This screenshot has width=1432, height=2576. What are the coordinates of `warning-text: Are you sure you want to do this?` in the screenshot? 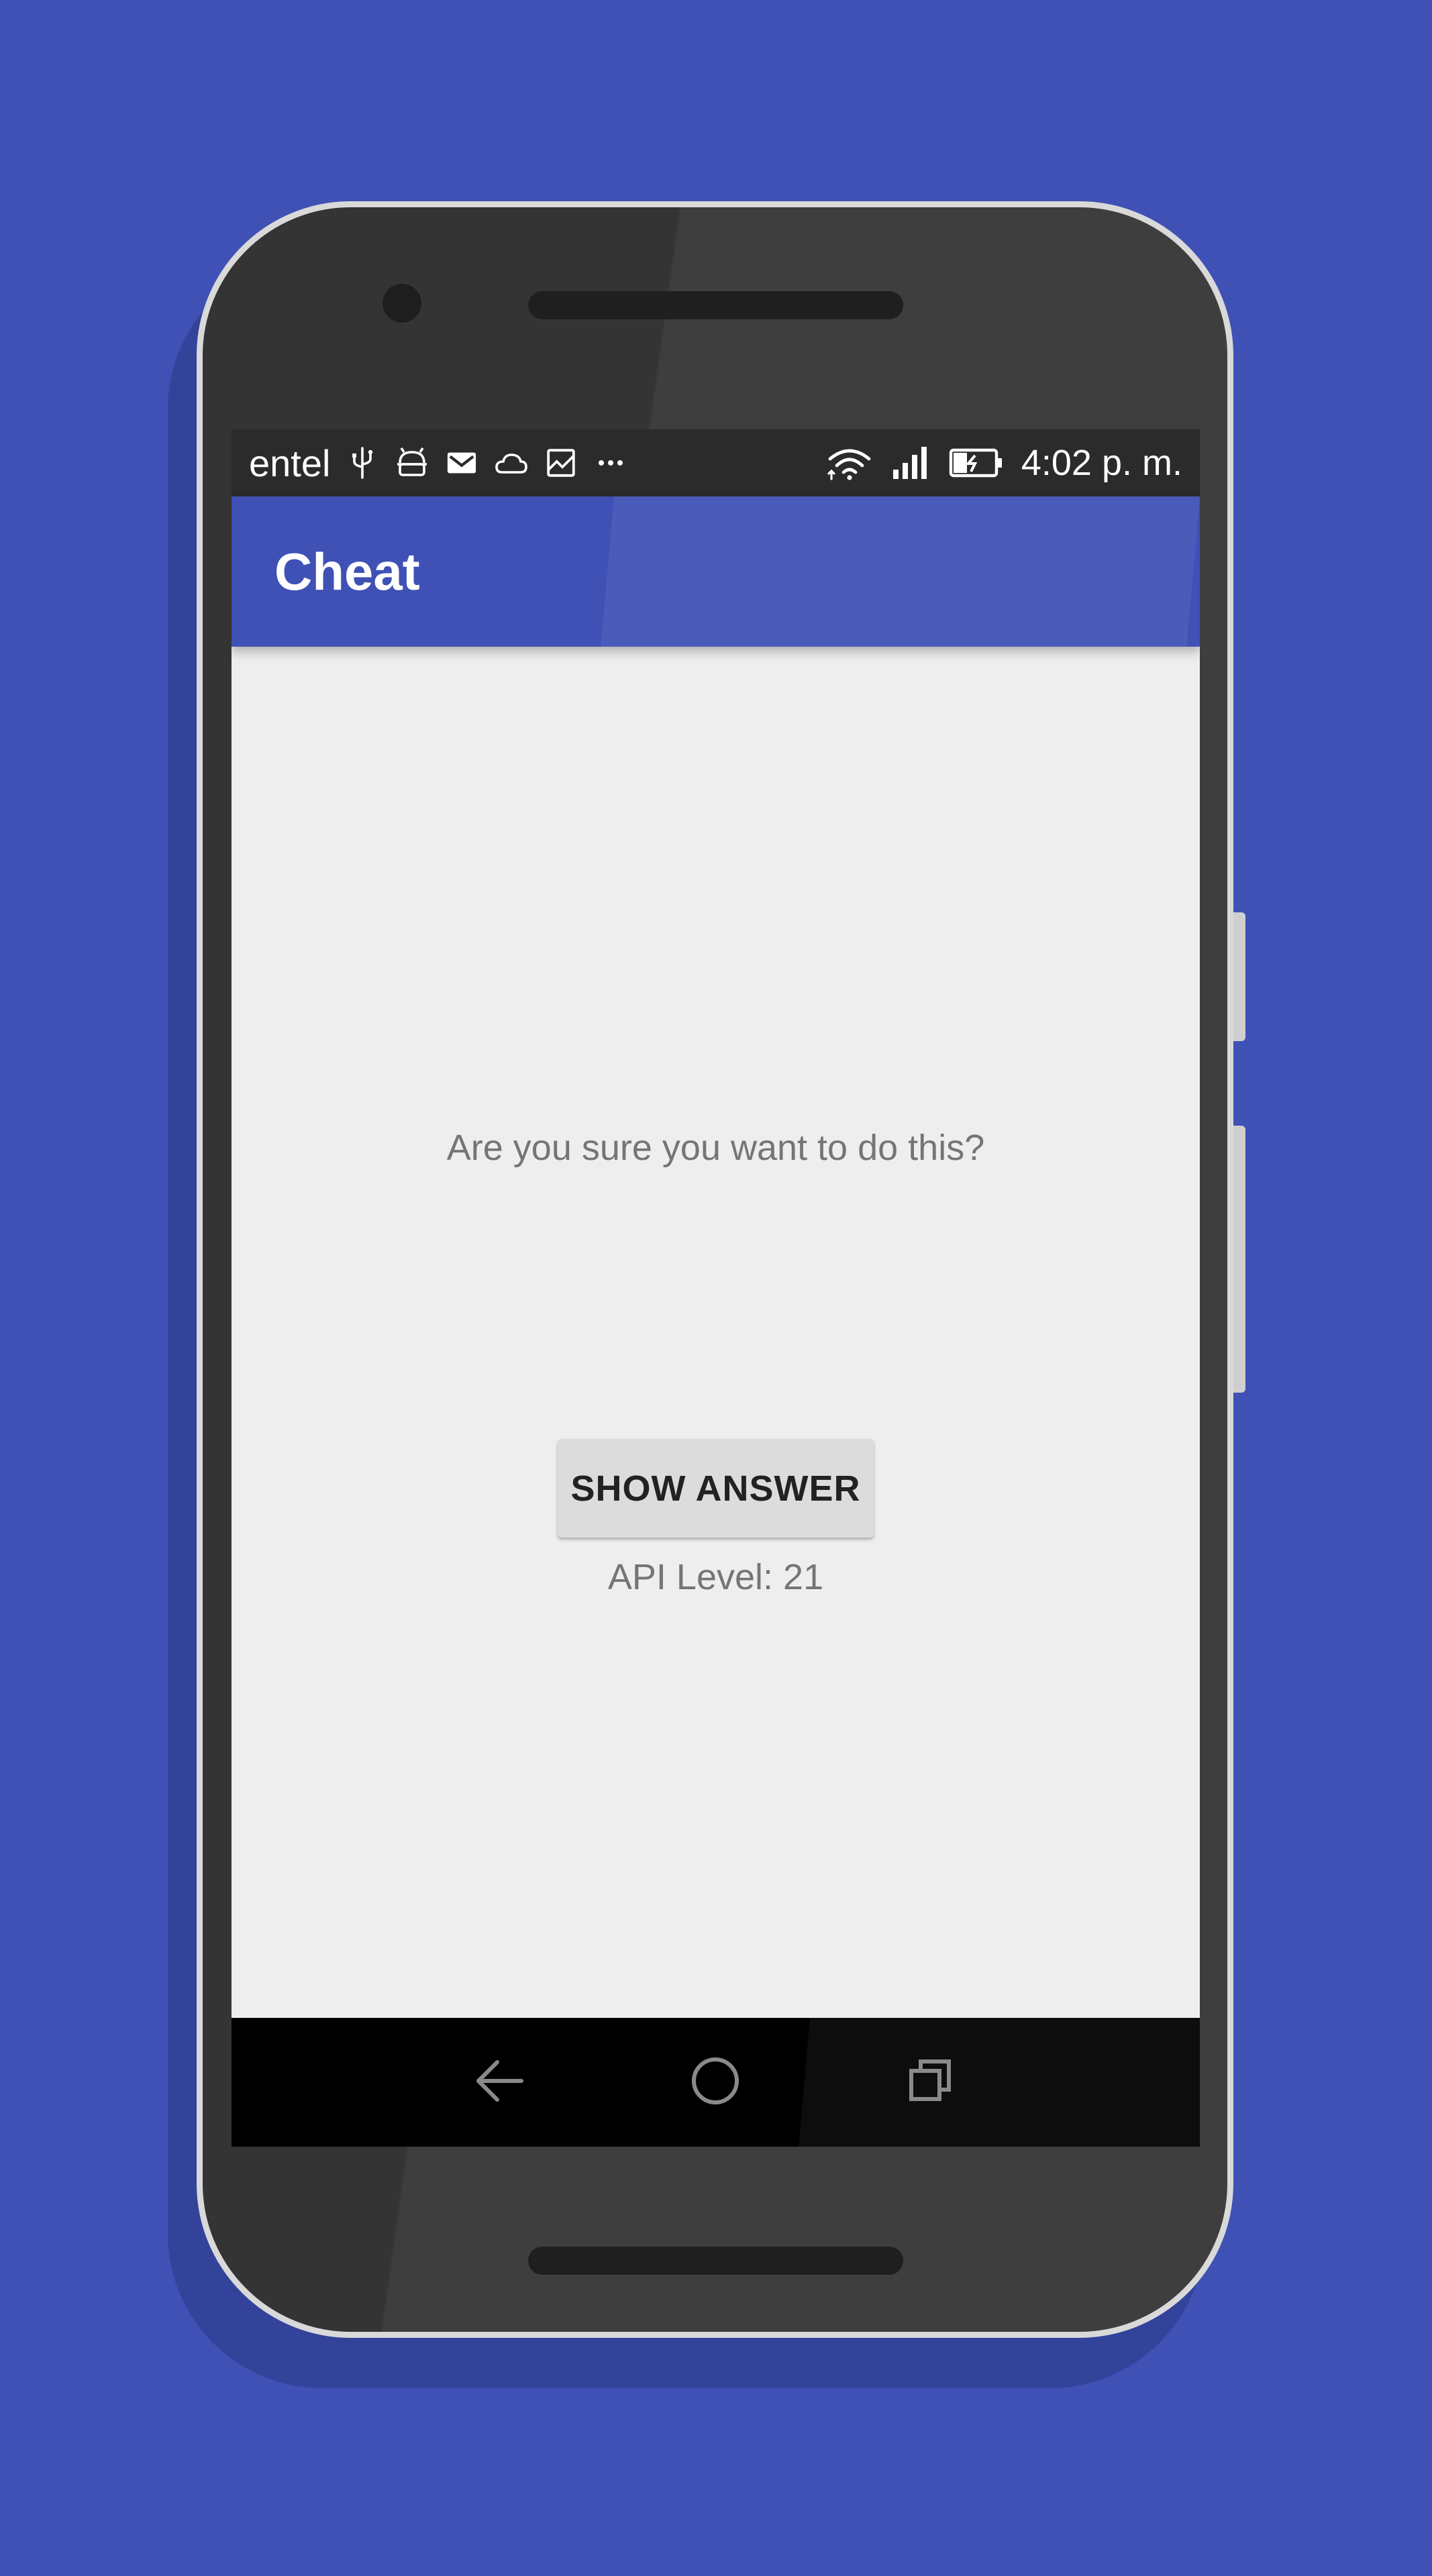 It's located at (715, 1148).